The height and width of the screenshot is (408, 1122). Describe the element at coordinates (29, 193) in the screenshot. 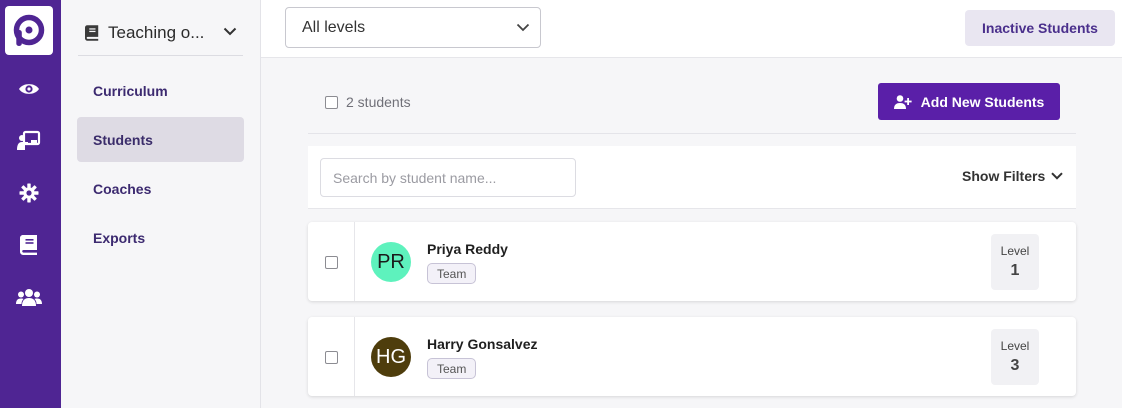

I see `gear-icon` at that location.